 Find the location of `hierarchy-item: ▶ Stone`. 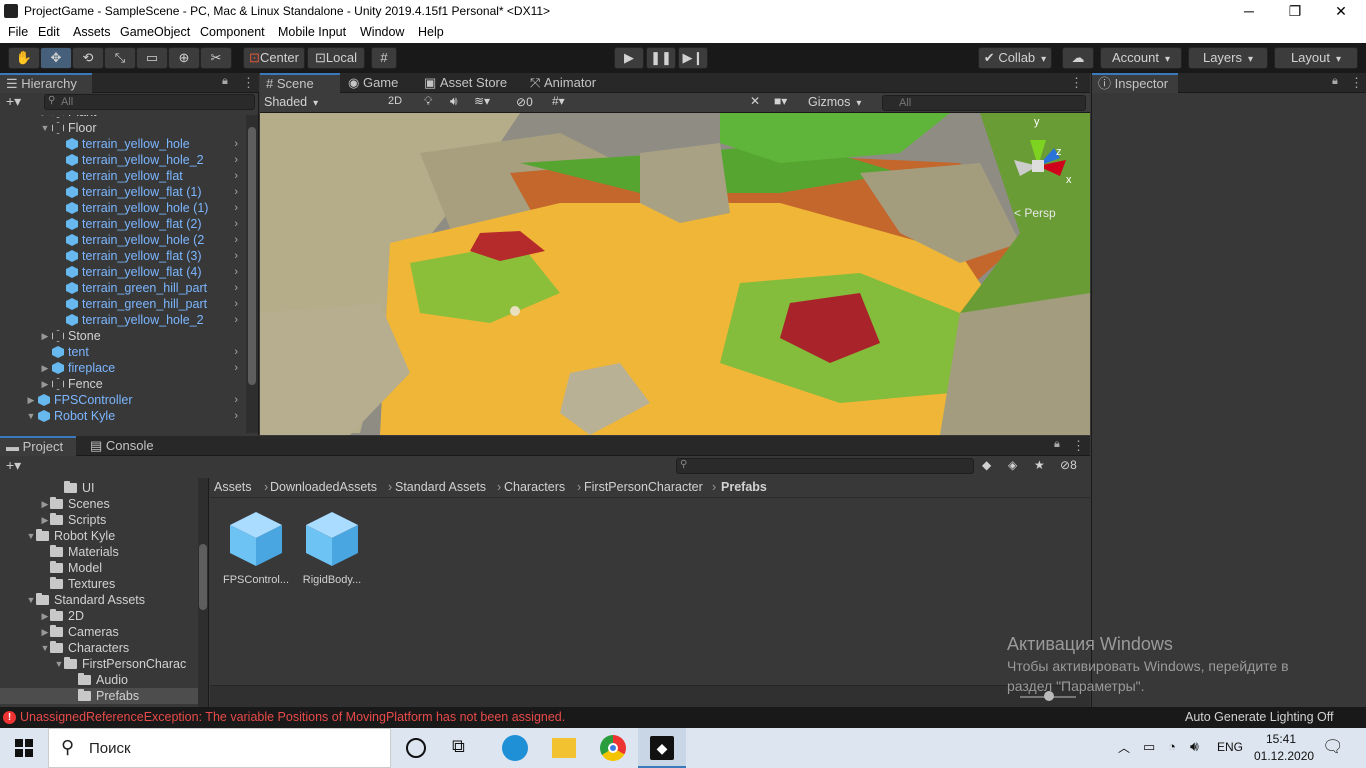

hierarchy-item: ▶ Stone is located at coordinates (122, 336).